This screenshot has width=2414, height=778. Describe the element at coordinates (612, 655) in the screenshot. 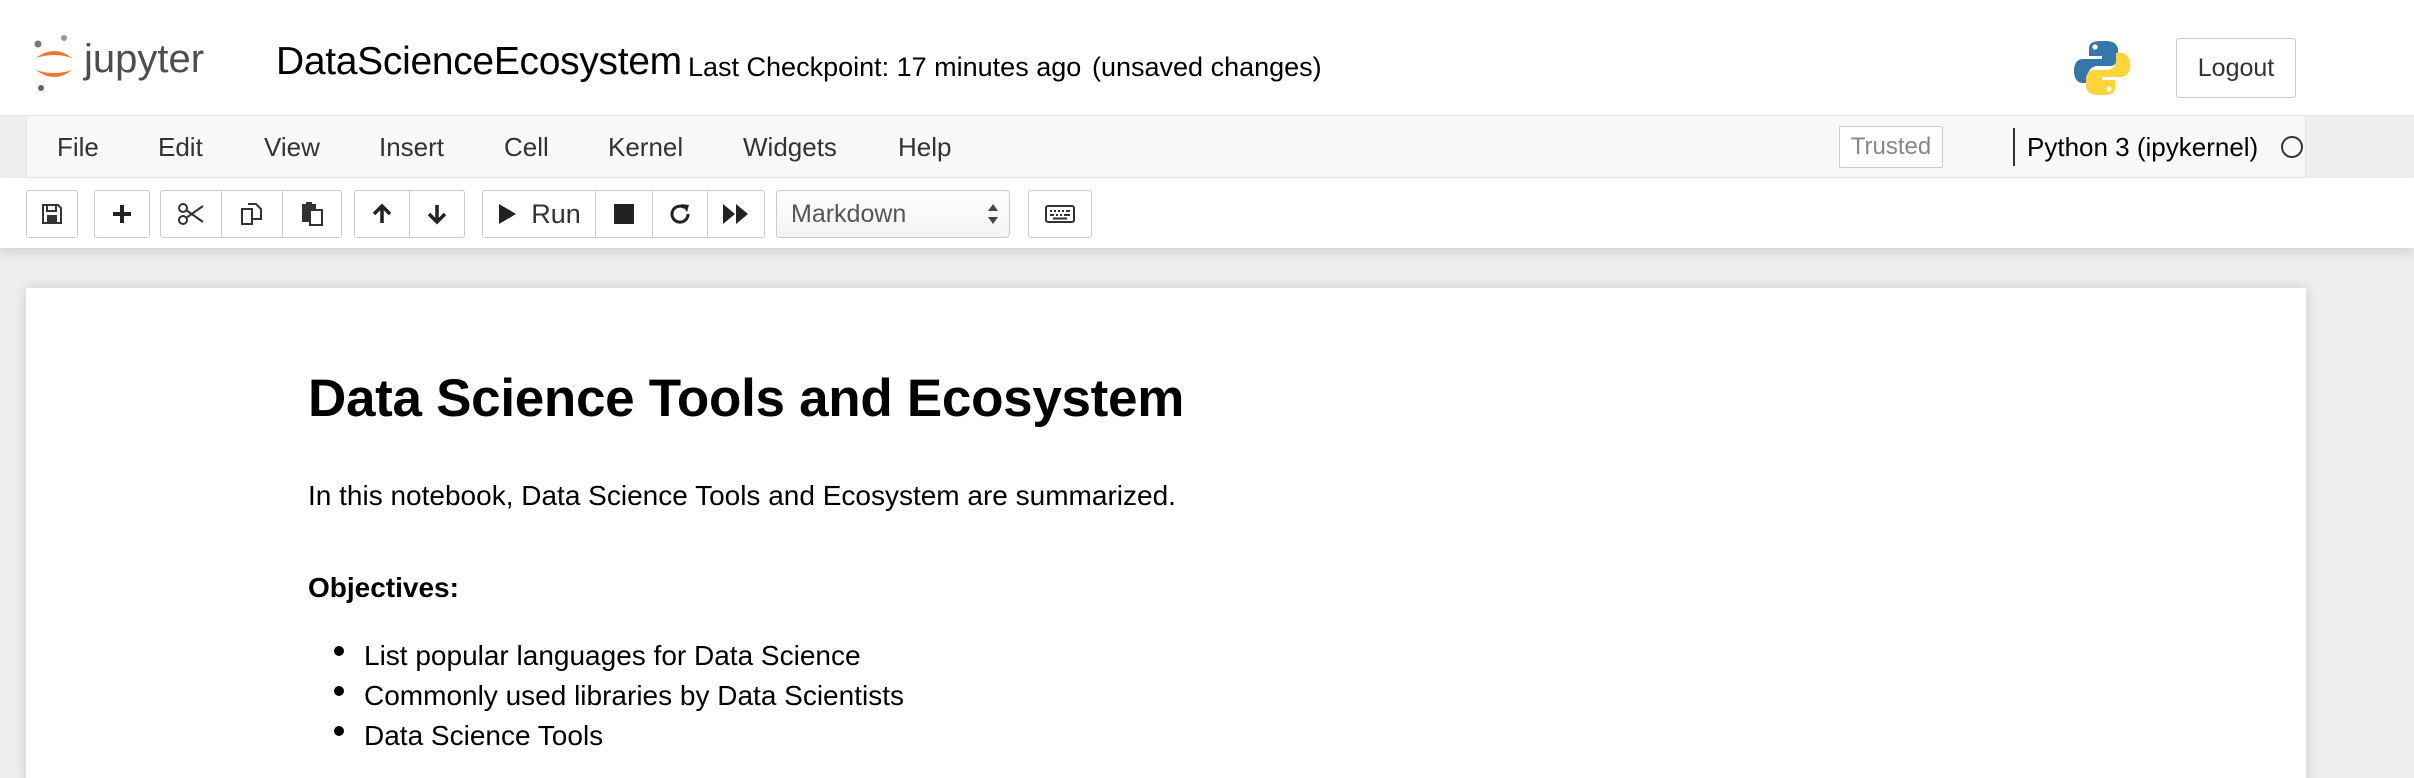

I see `list-item: List popular languages for Data Science` at that location.